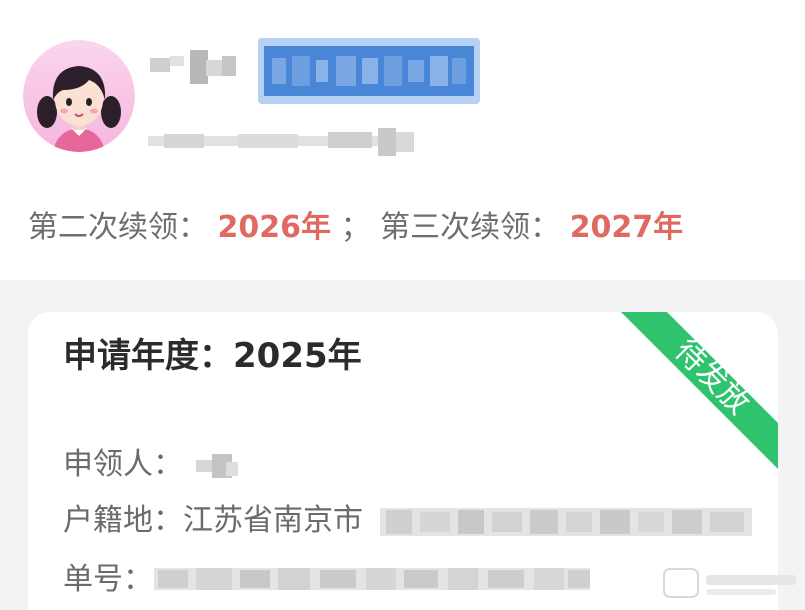 This screenshot has height=610, width=805. I want to click on applicant-label: 申领人：, so click(123, 464).